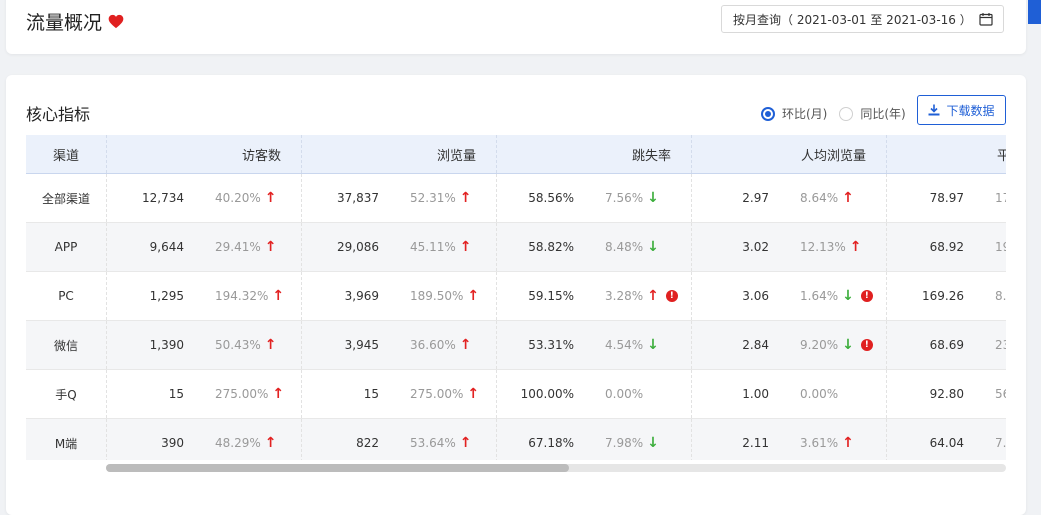 The image size is (1041, 515). I want to click on column-header-metric: 人均浏览量, so click(789, 154).